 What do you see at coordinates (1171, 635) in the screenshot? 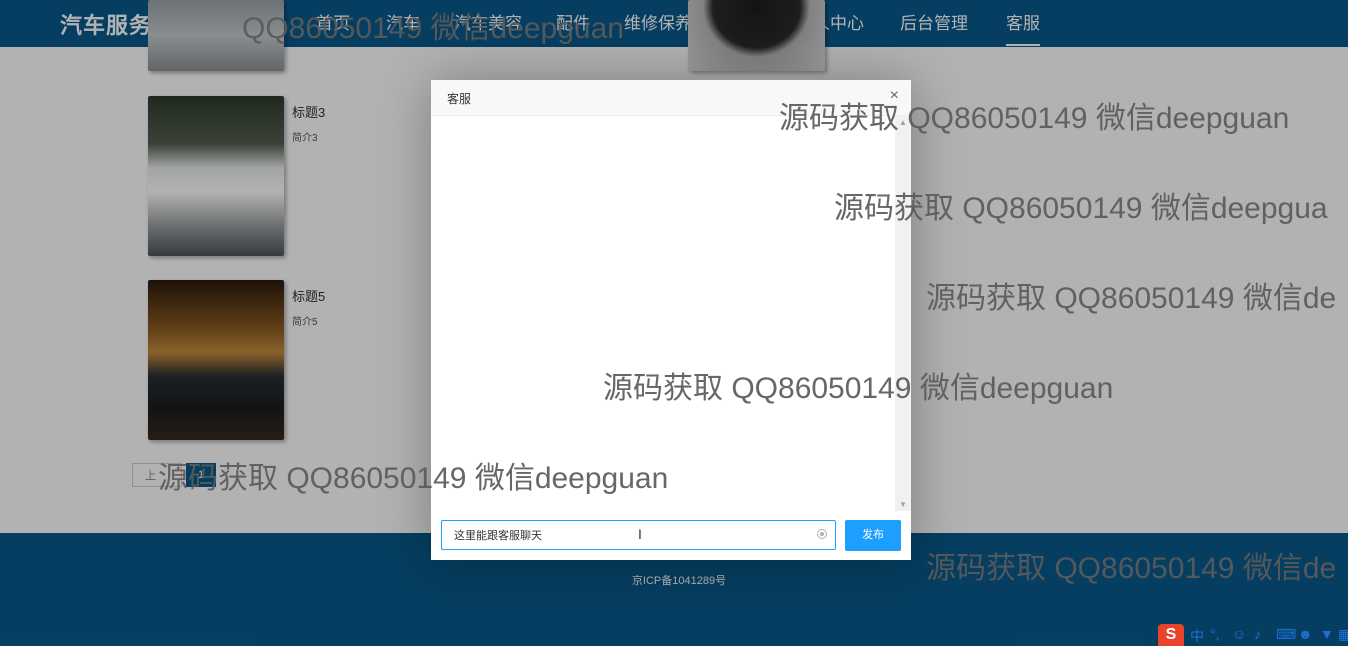
I see `sogou-logo-icon: S` at bounding box center [1171, 635].